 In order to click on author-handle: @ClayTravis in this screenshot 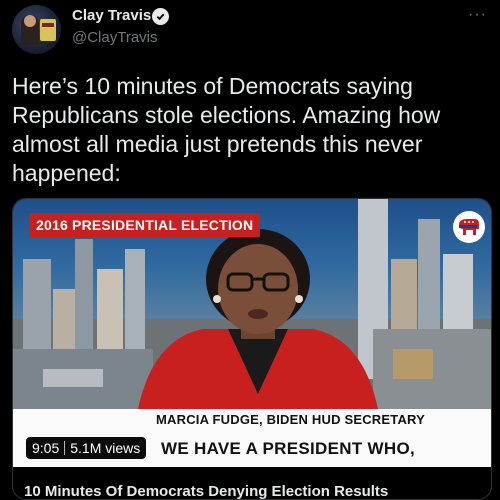, I will do `click(115, 37)`.